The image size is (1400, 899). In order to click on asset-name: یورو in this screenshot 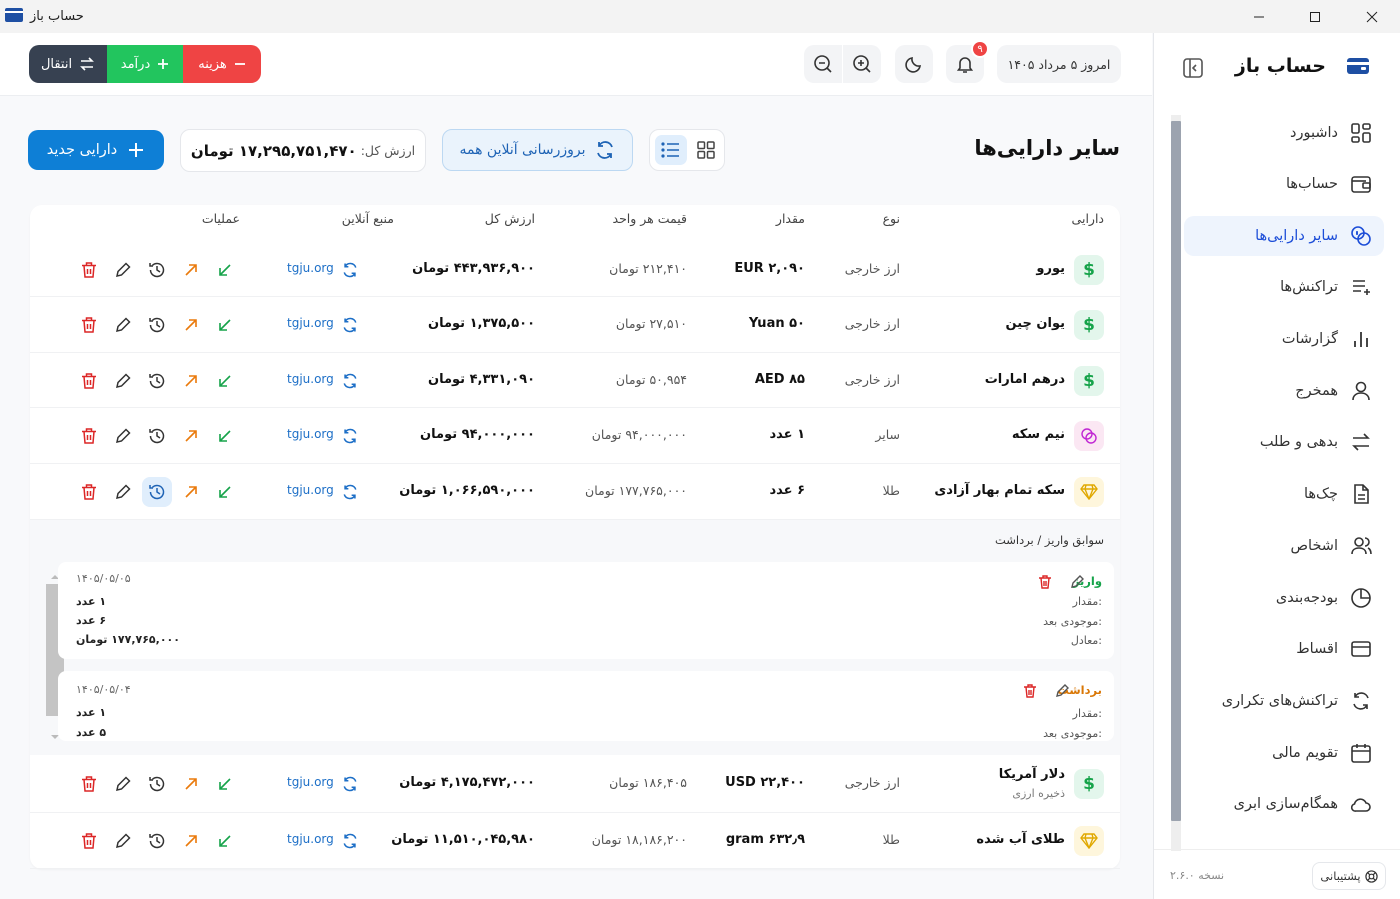, I will do `click(1050, 268)`.